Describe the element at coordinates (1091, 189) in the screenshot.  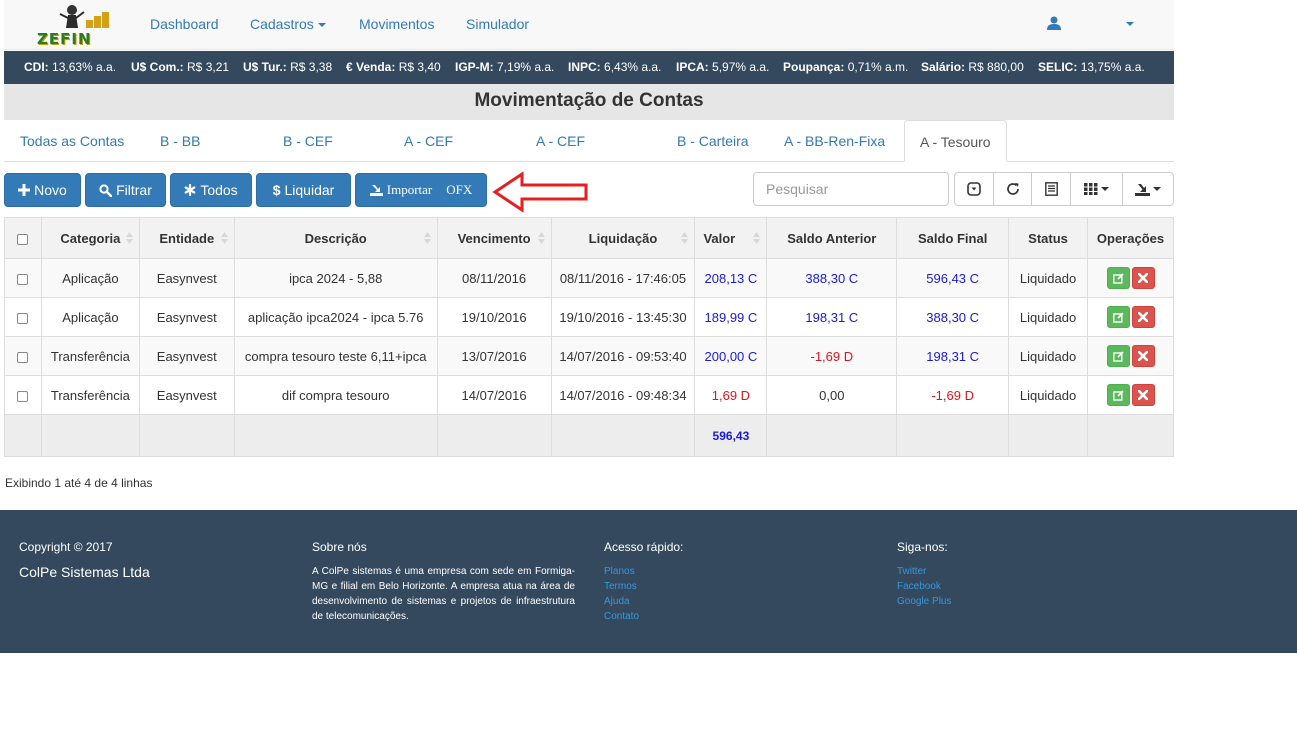
I see `columns-icon` at that location.